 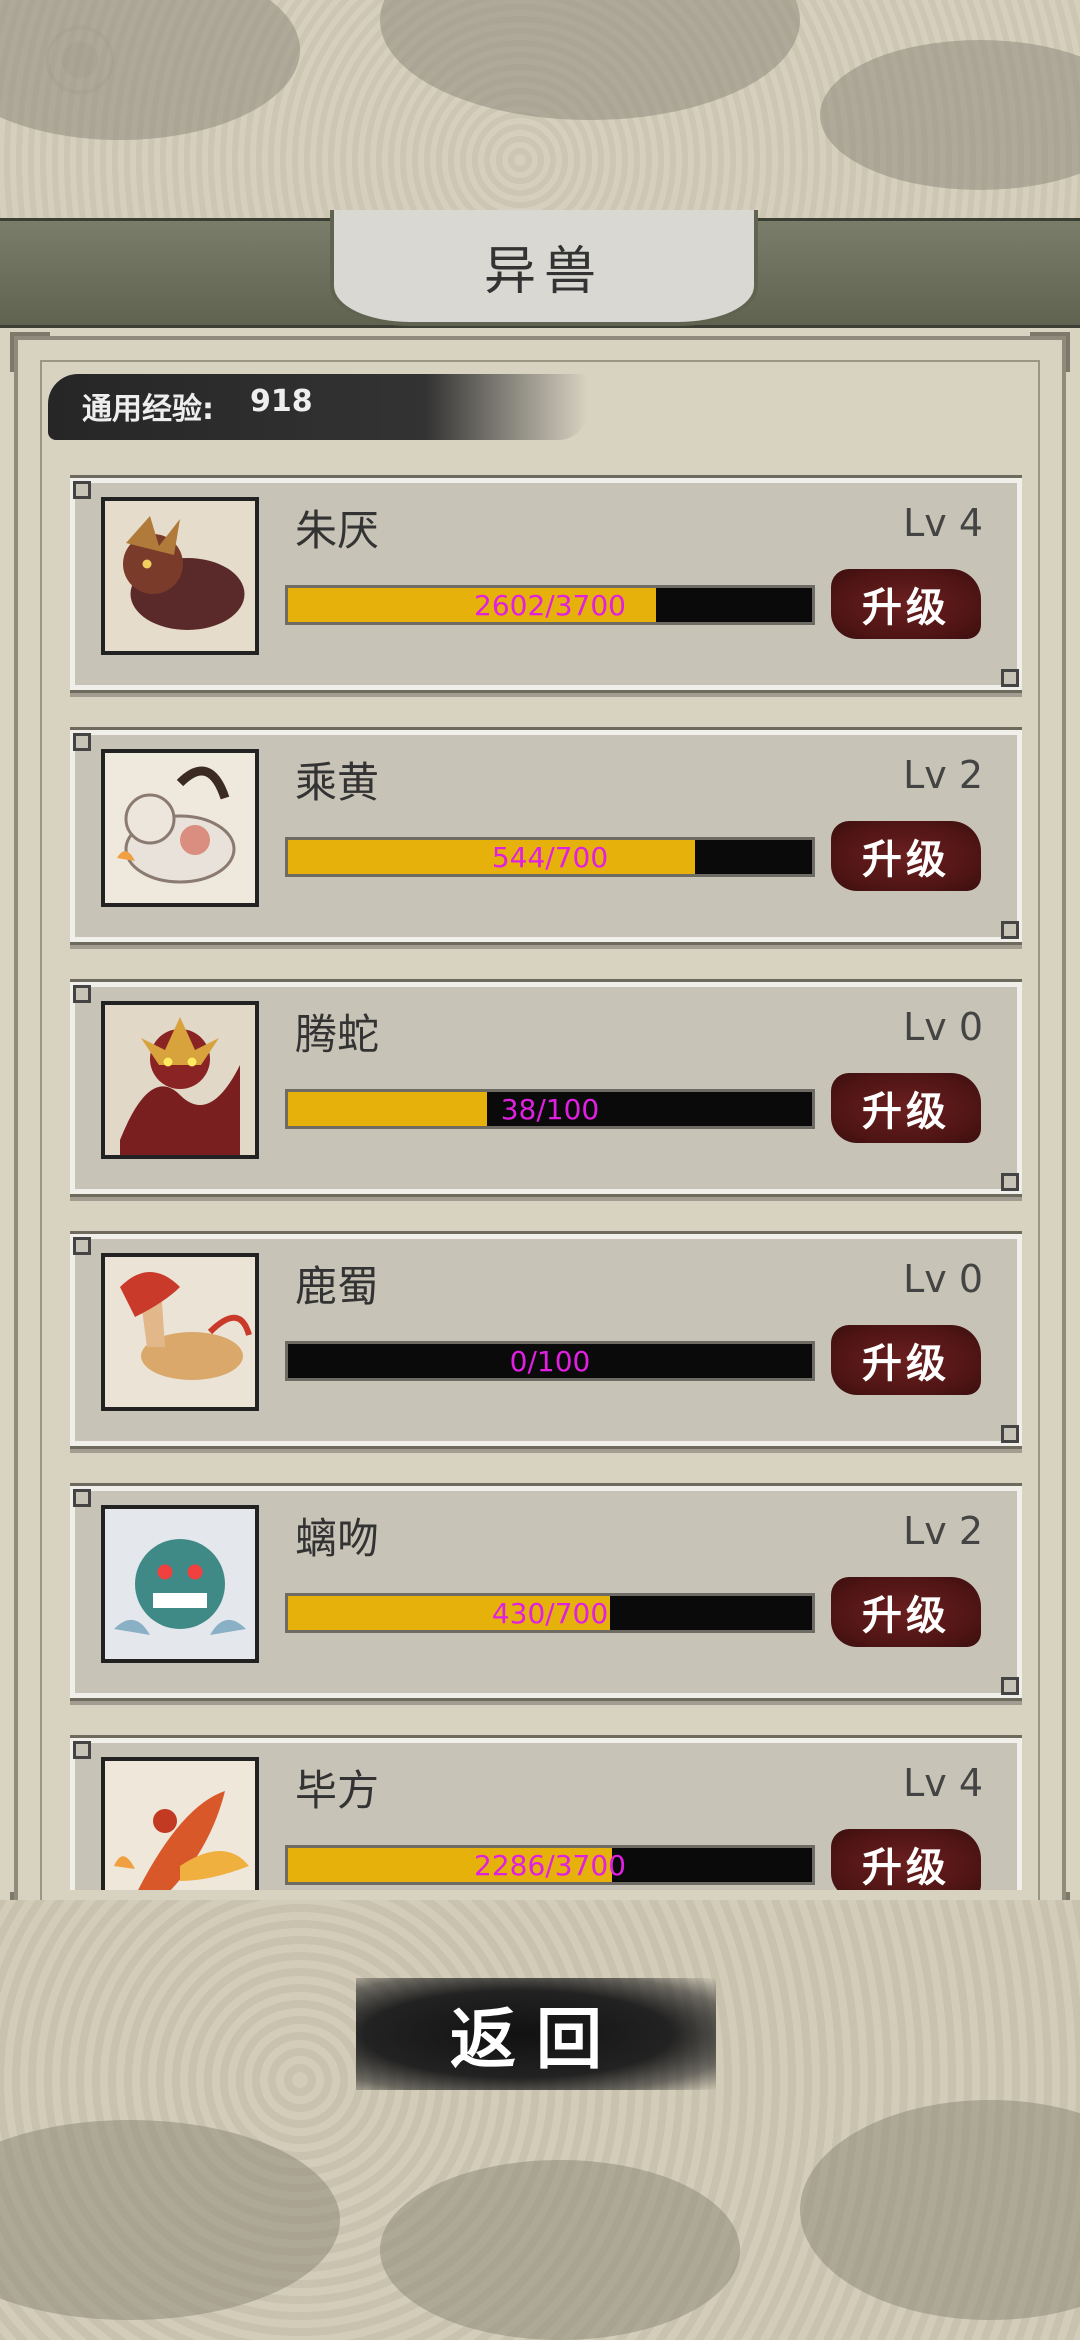 What do you see at coordinates (337, 1790) in the screenshot?
I see `beast-name: 毕方` at bounding box center [337, 1790].